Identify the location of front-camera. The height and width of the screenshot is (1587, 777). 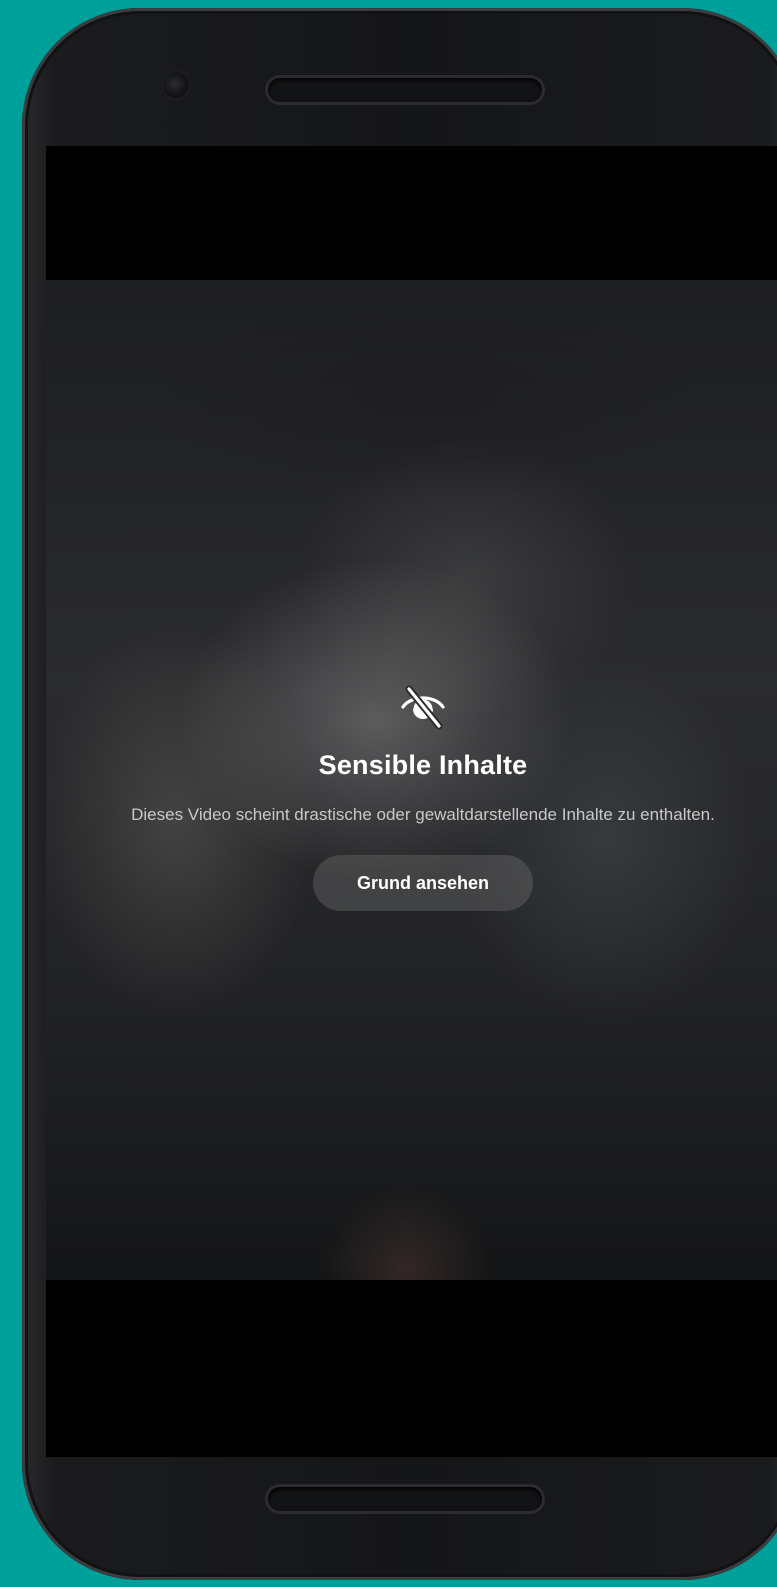
(176, 85).